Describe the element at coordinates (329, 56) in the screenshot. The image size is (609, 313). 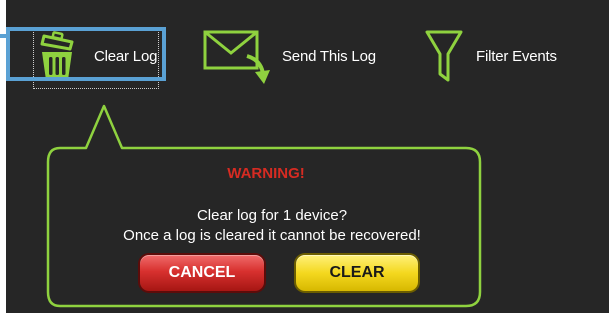
I see `send-log-label: Send This Log` at that location.